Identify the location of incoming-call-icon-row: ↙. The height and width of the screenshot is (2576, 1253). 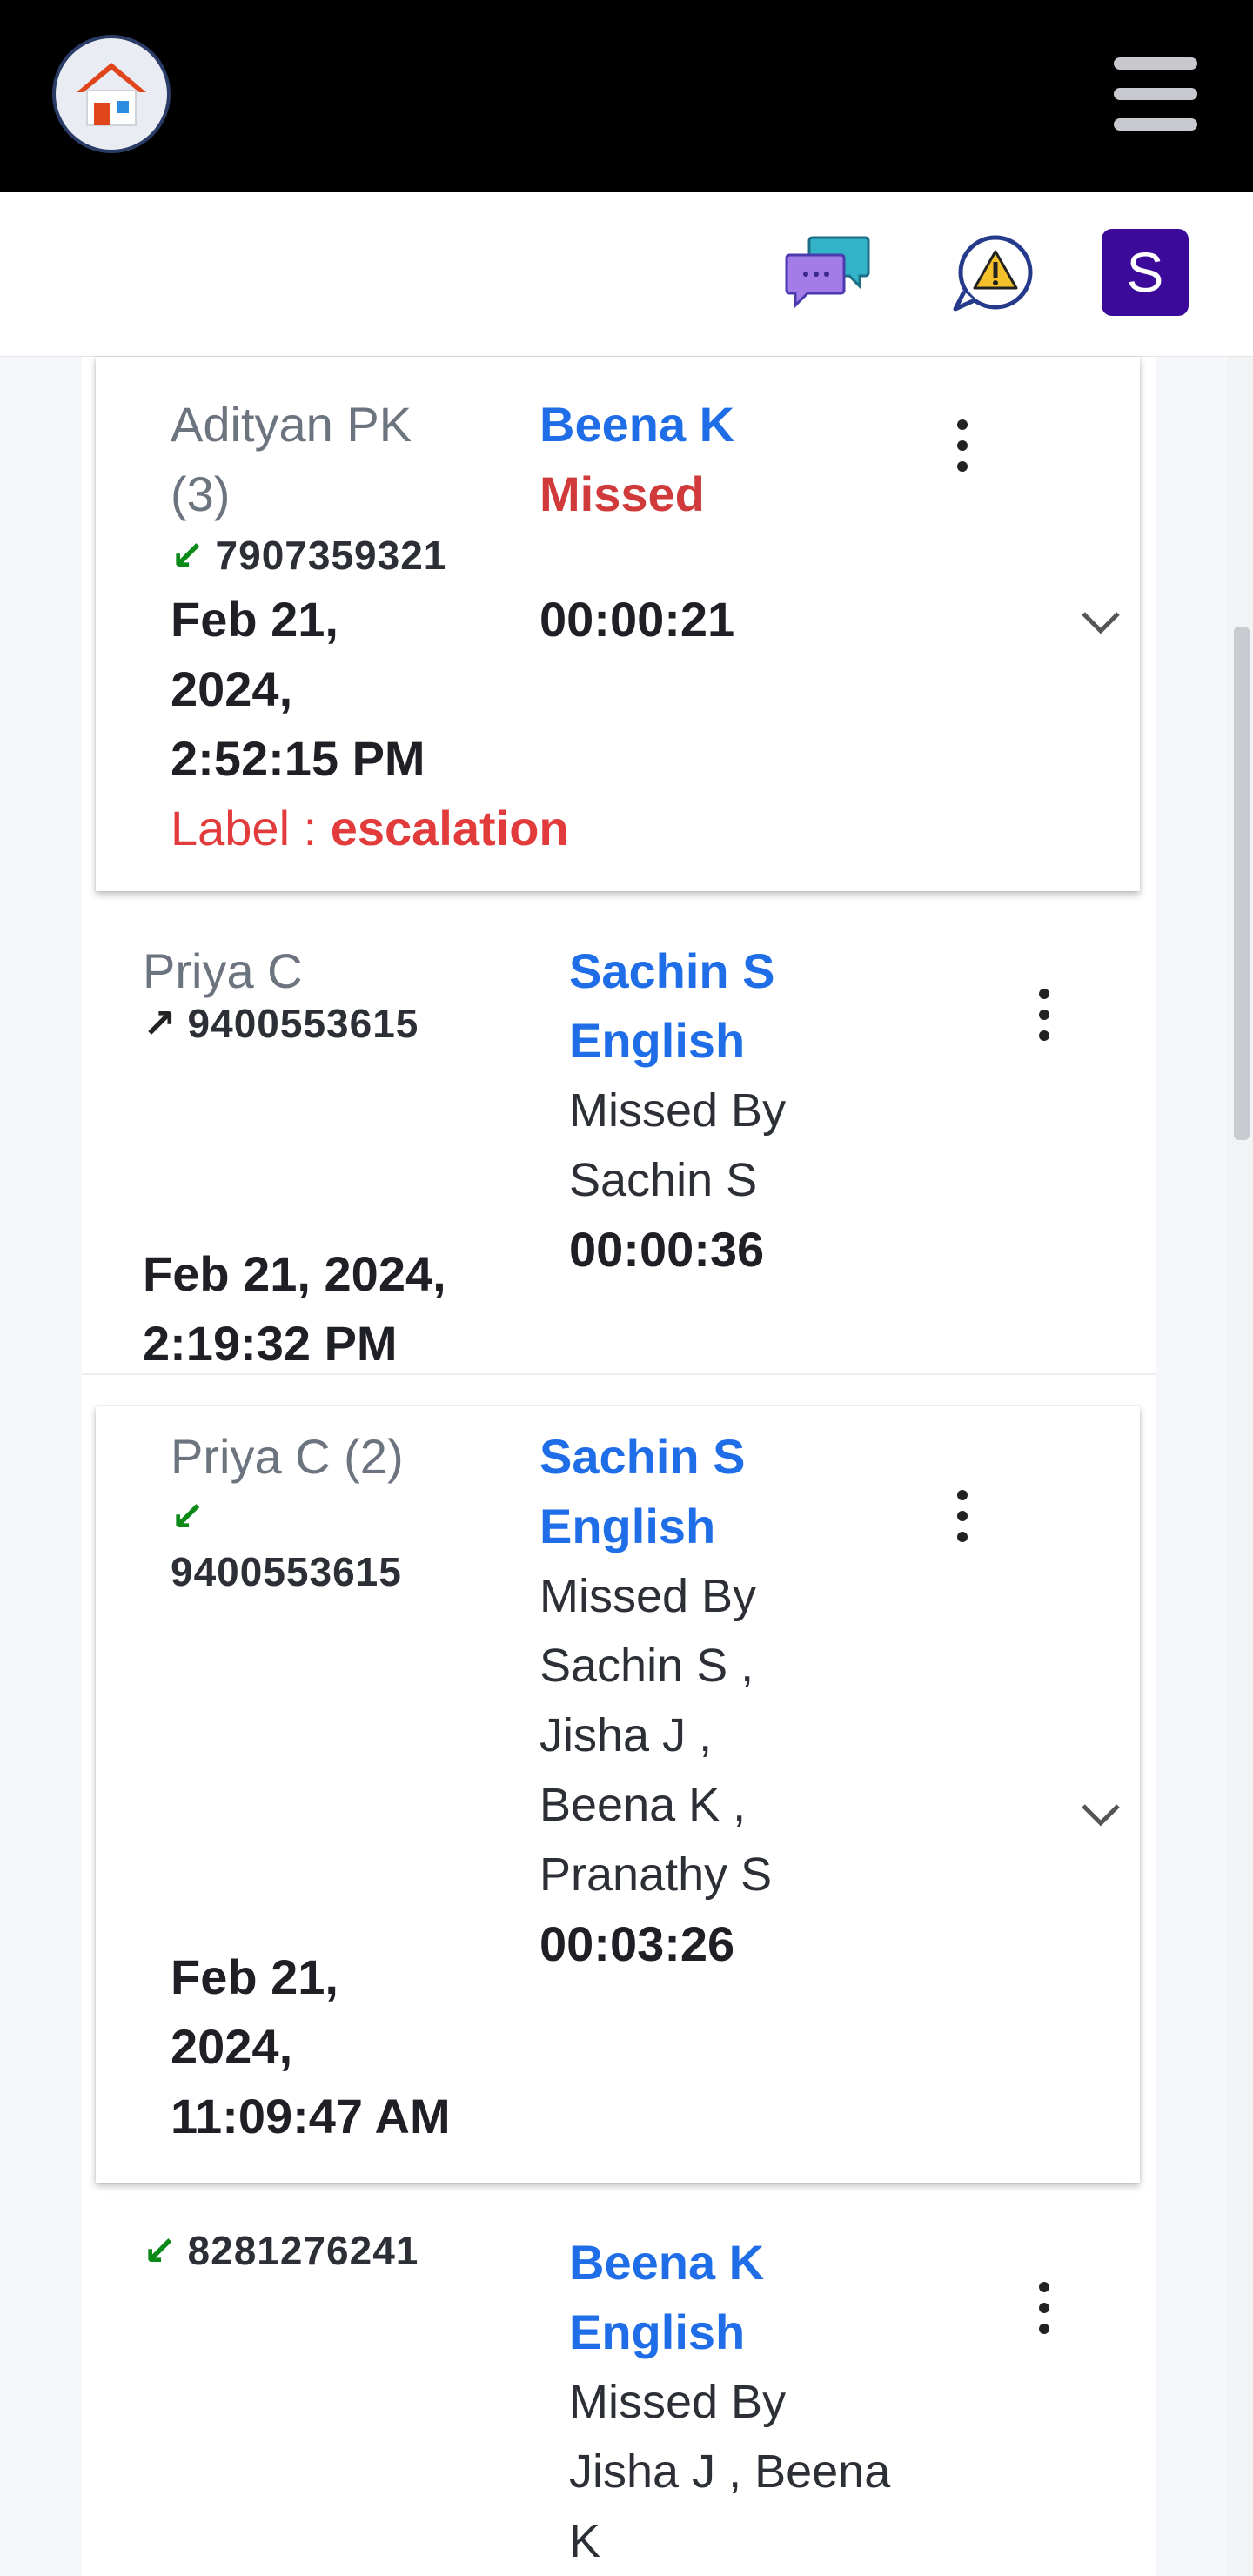
(193, 1516).